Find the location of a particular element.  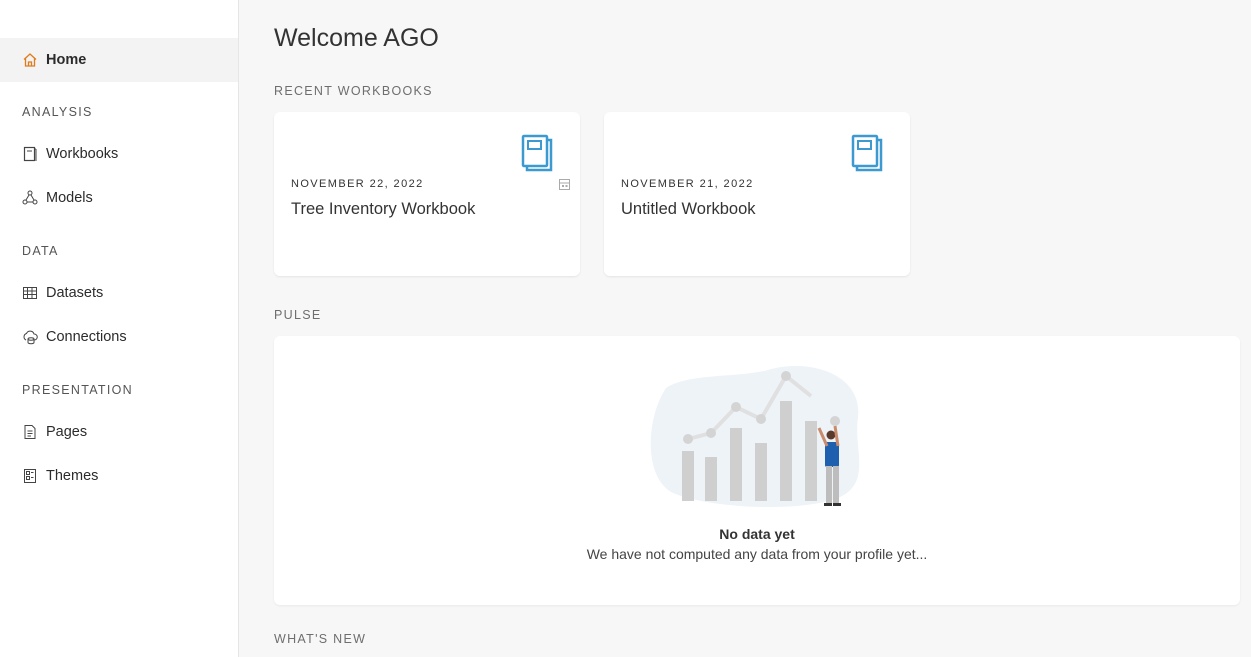

sidebar-item-workbooks: Workbooks is located at coordinates (119, 154).